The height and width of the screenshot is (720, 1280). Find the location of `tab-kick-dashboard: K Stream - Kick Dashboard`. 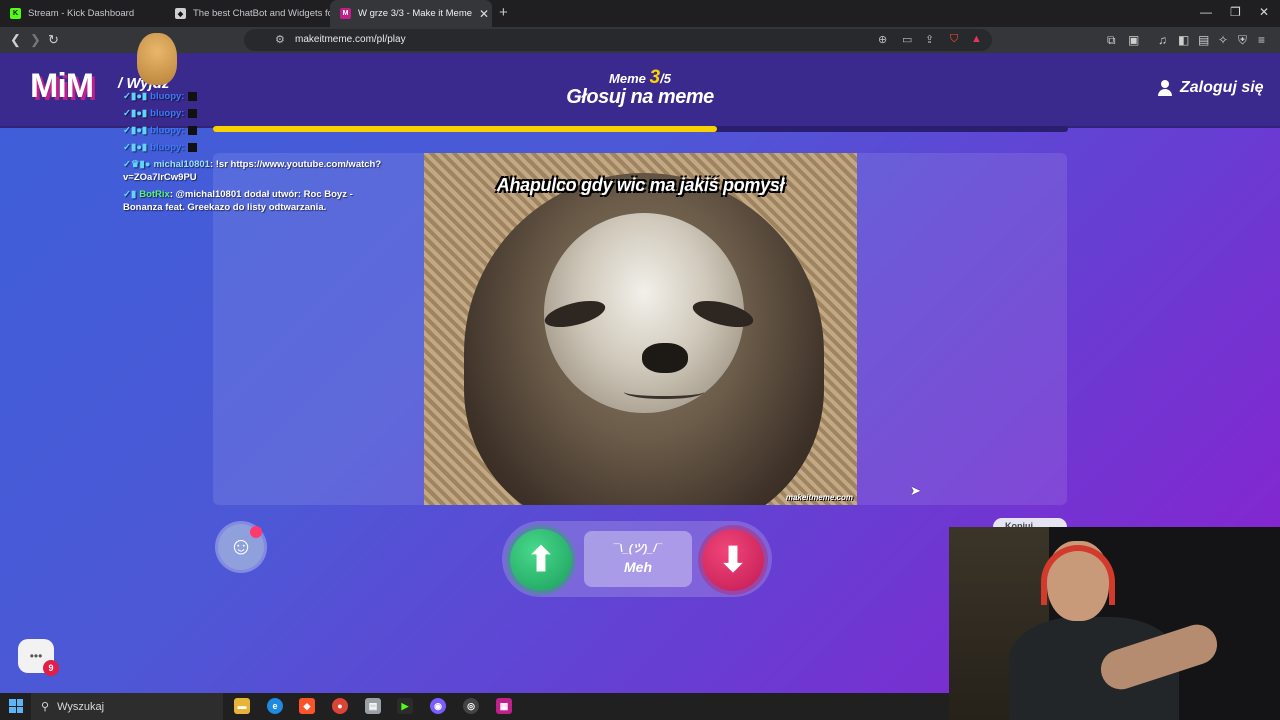

tab-kick-dashboard: K Stream - Kick Dashboard is located at coordinates (82, 13).